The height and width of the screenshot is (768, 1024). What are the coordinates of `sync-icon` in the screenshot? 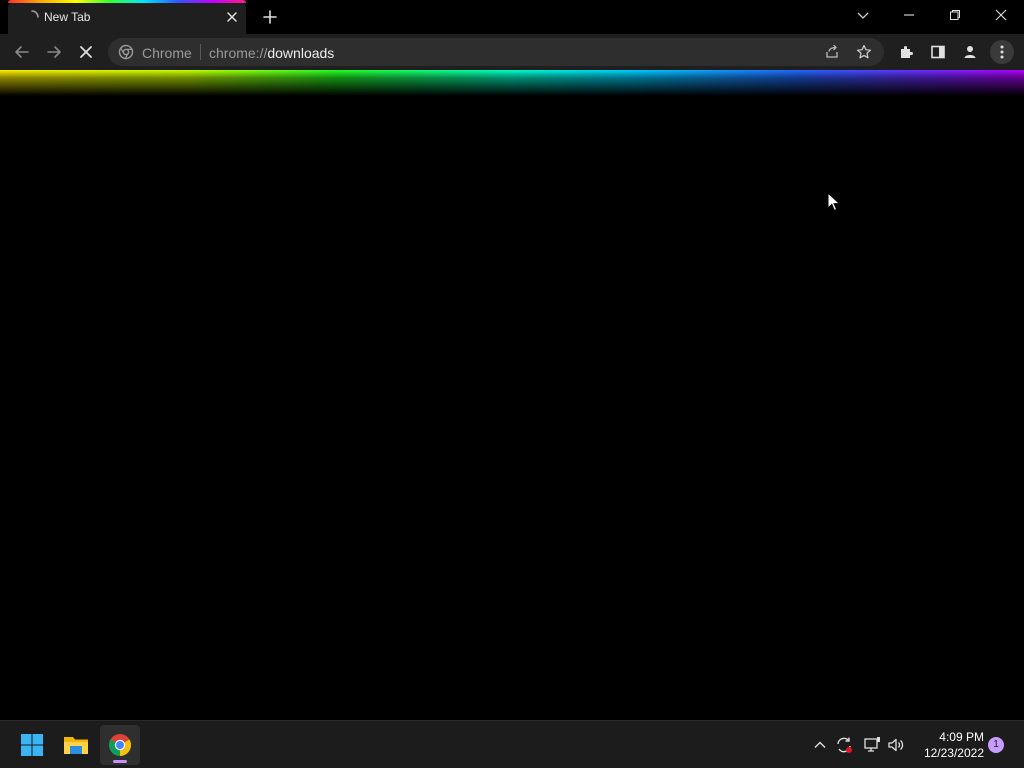 It's located at (844, 745).